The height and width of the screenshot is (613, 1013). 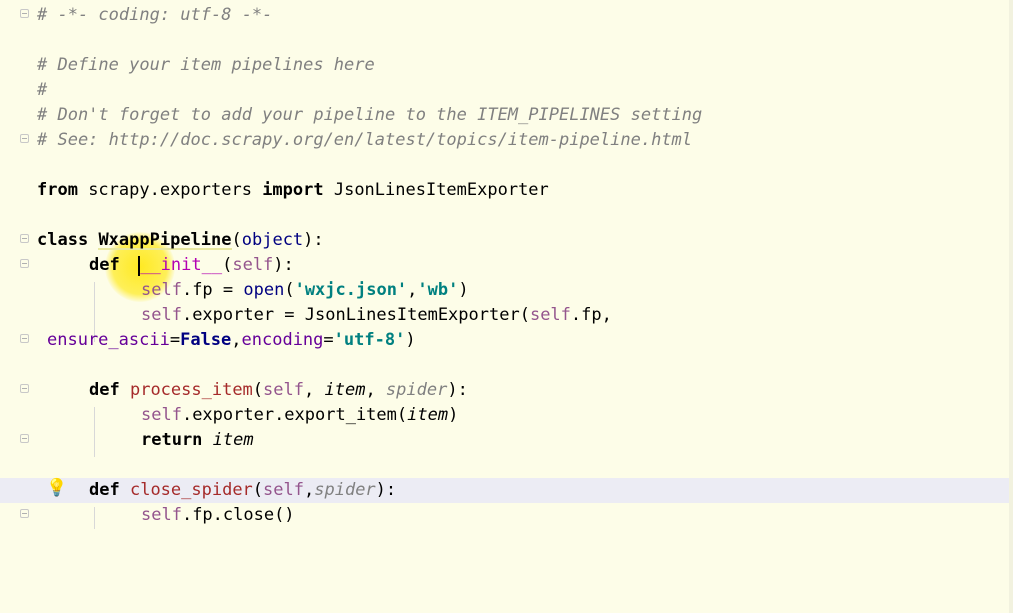 I want to click on code-line-14: ensure_ascii=False,encoding='utf-8'), so click(x=504, y=340).